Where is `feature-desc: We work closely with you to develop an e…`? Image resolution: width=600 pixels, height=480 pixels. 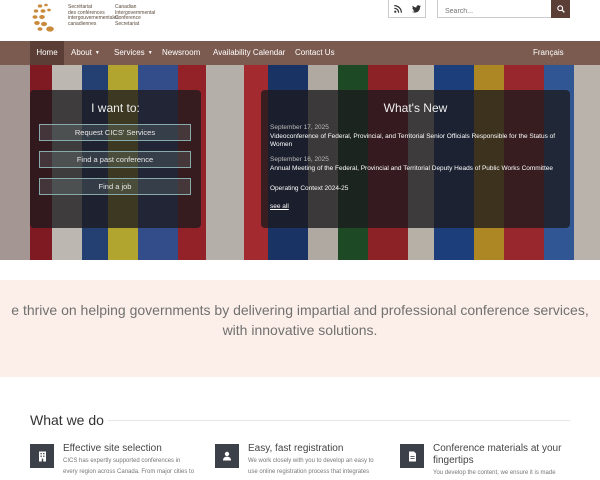 feature-desc: We work closely with you to develop an e… is located at coordinates (311, 466).